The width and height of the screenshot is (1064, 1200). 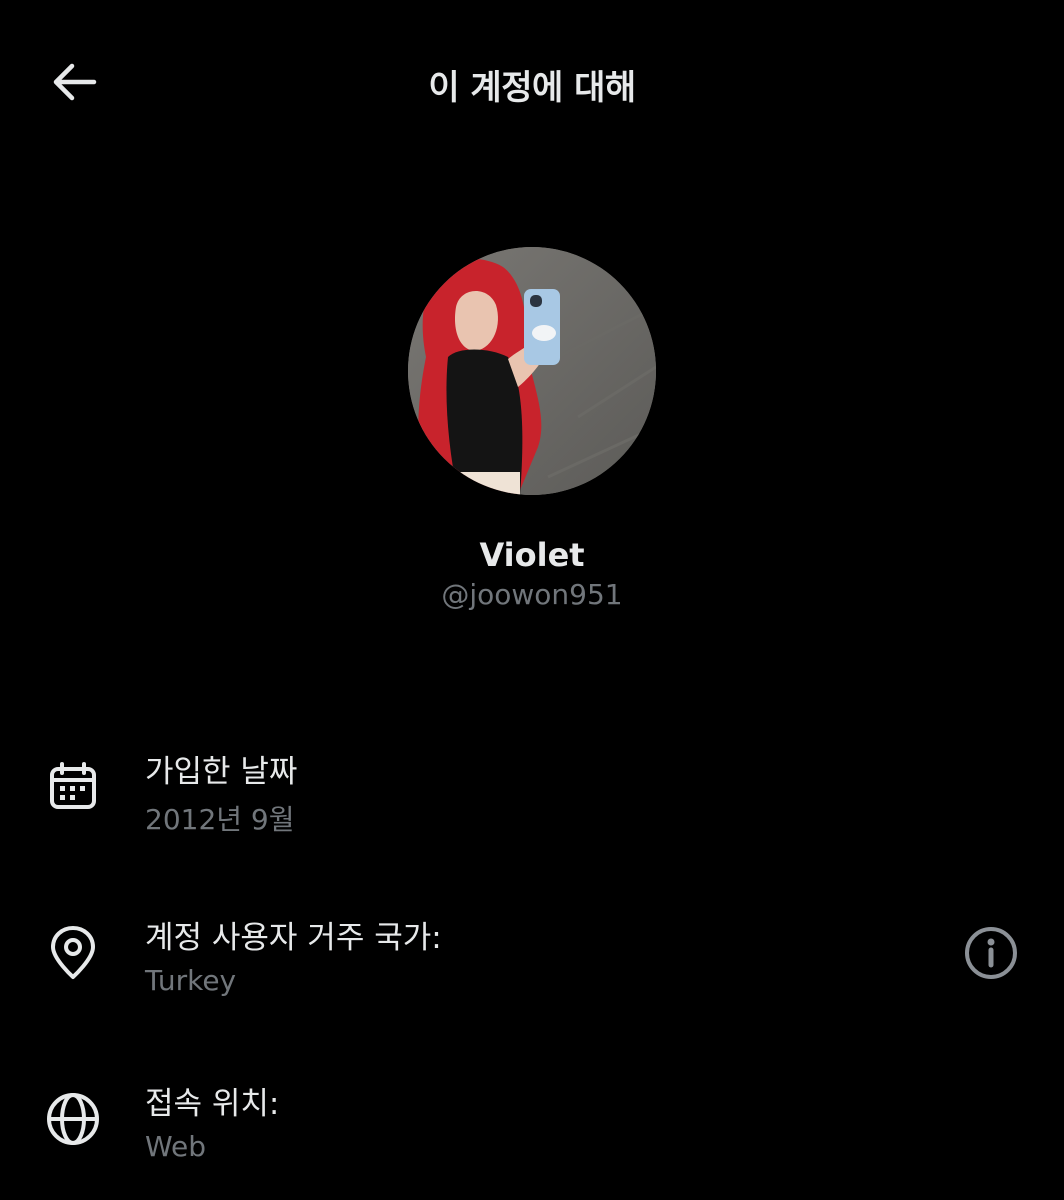 I want to click on page-title: 이 계정에 대해, so click(x=532, y=88).